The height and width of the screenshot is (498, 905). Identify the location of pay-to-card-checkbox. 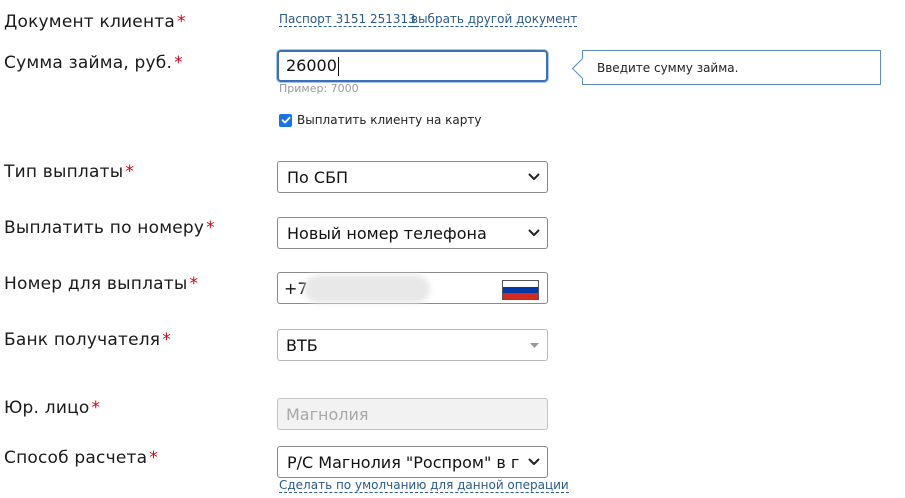
(285, 120).